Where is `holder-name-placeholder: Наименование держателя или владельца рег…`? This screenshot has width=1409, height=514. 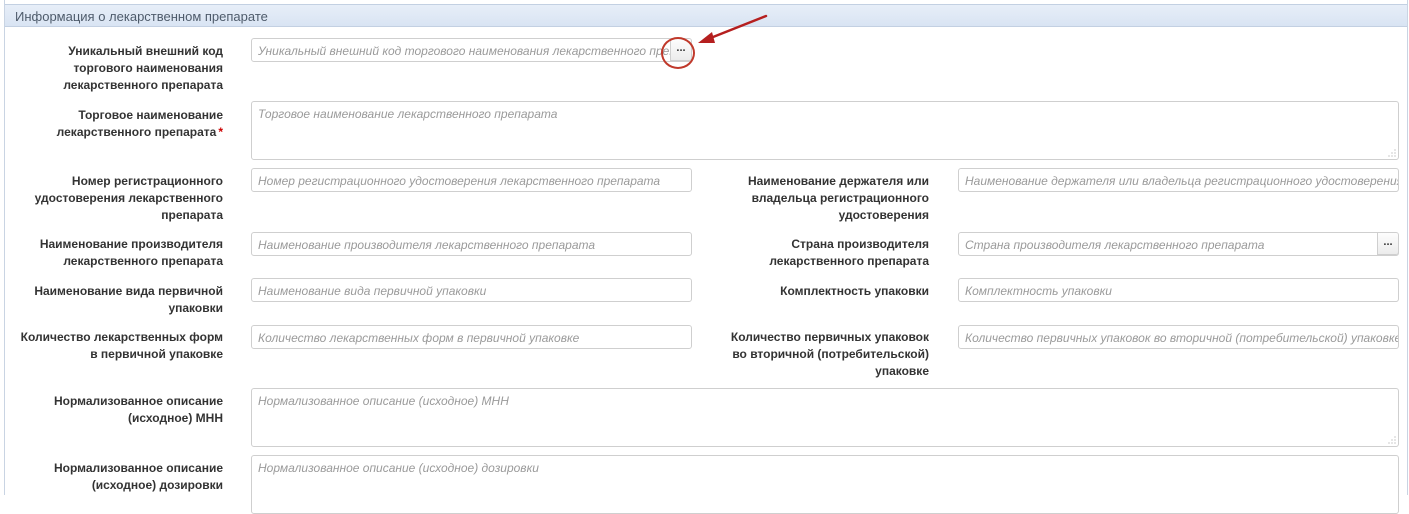
holder-name-placeholder: Наименование держателя или владельца рег… is located at coordinates (1182, 181).